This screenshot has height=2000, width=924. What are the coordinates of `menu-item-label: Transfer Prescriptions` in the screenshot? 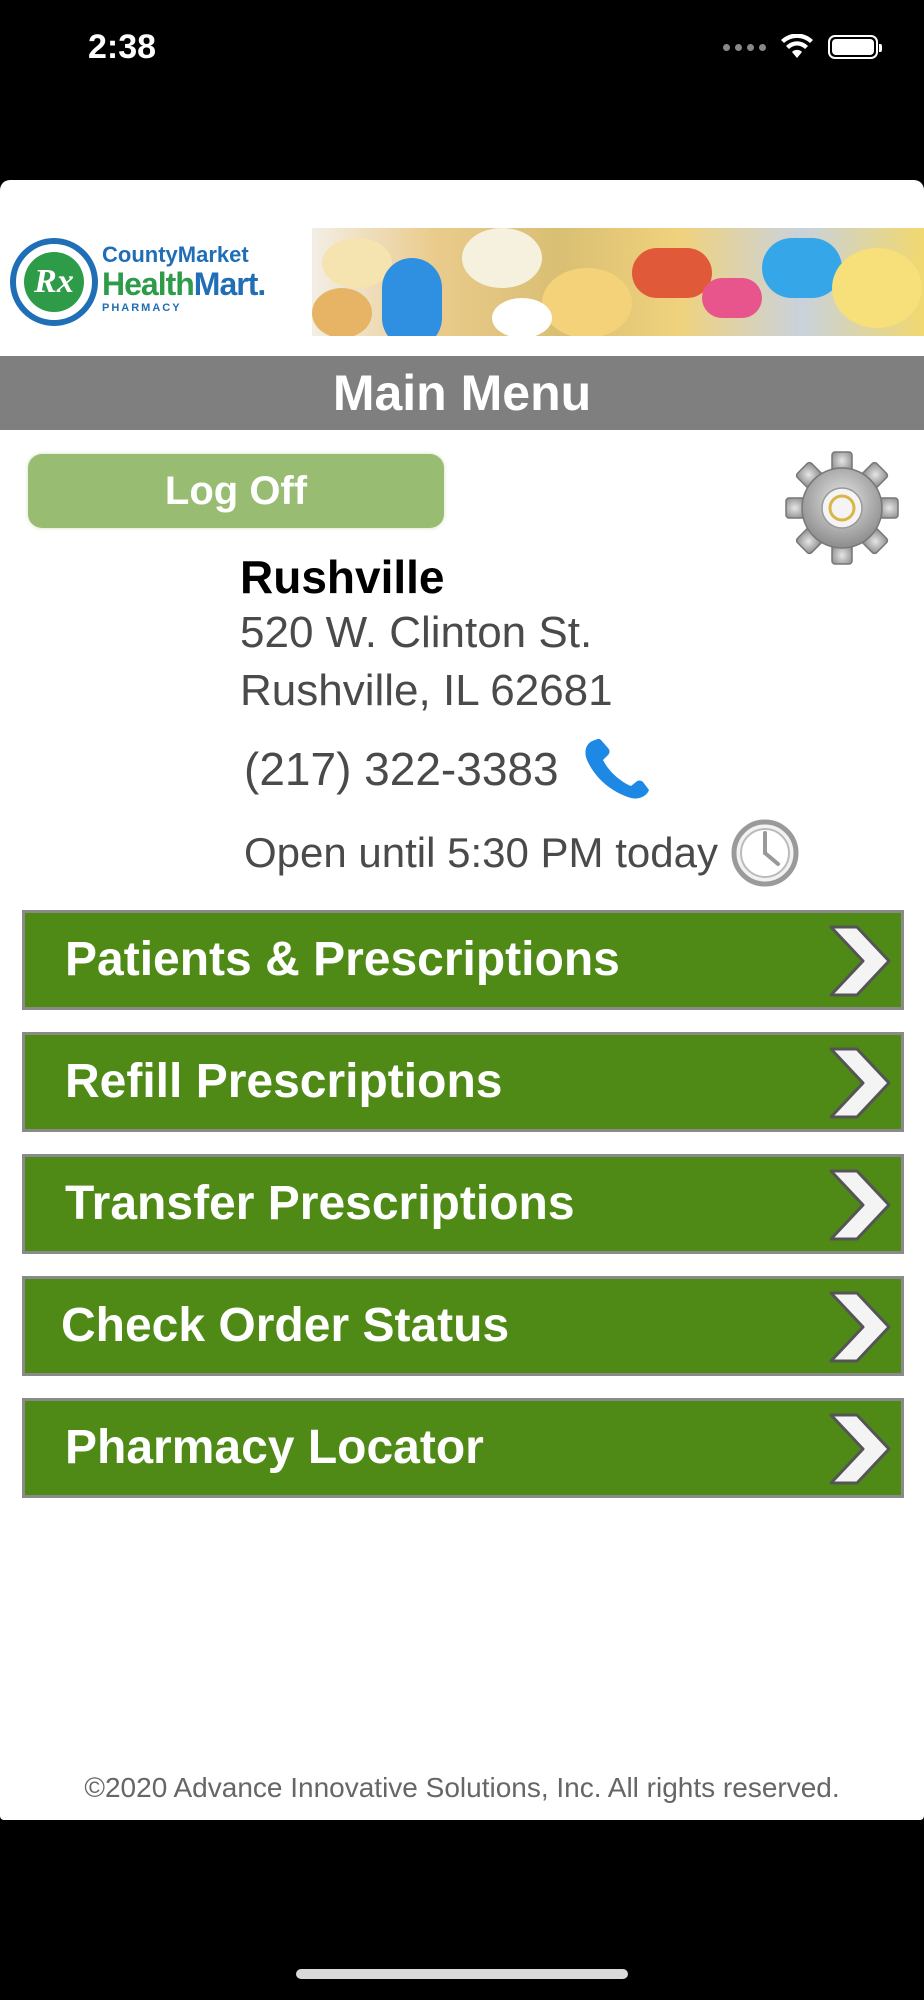 It's located at (320, 1203).